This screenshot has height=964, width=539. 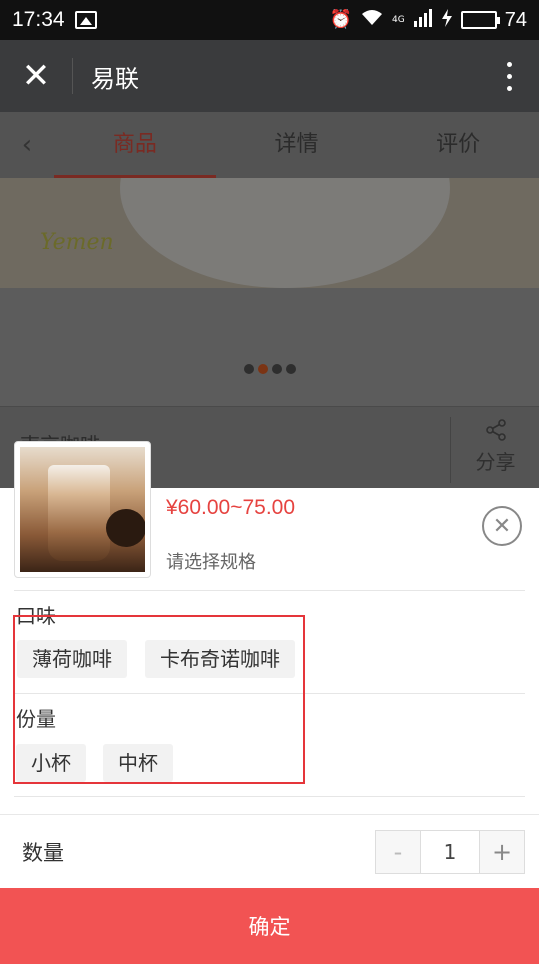 What do you see at coordinates (398, 852) in the screenshot?
I see `decrease-button: -` at bounding box center [398, 852].